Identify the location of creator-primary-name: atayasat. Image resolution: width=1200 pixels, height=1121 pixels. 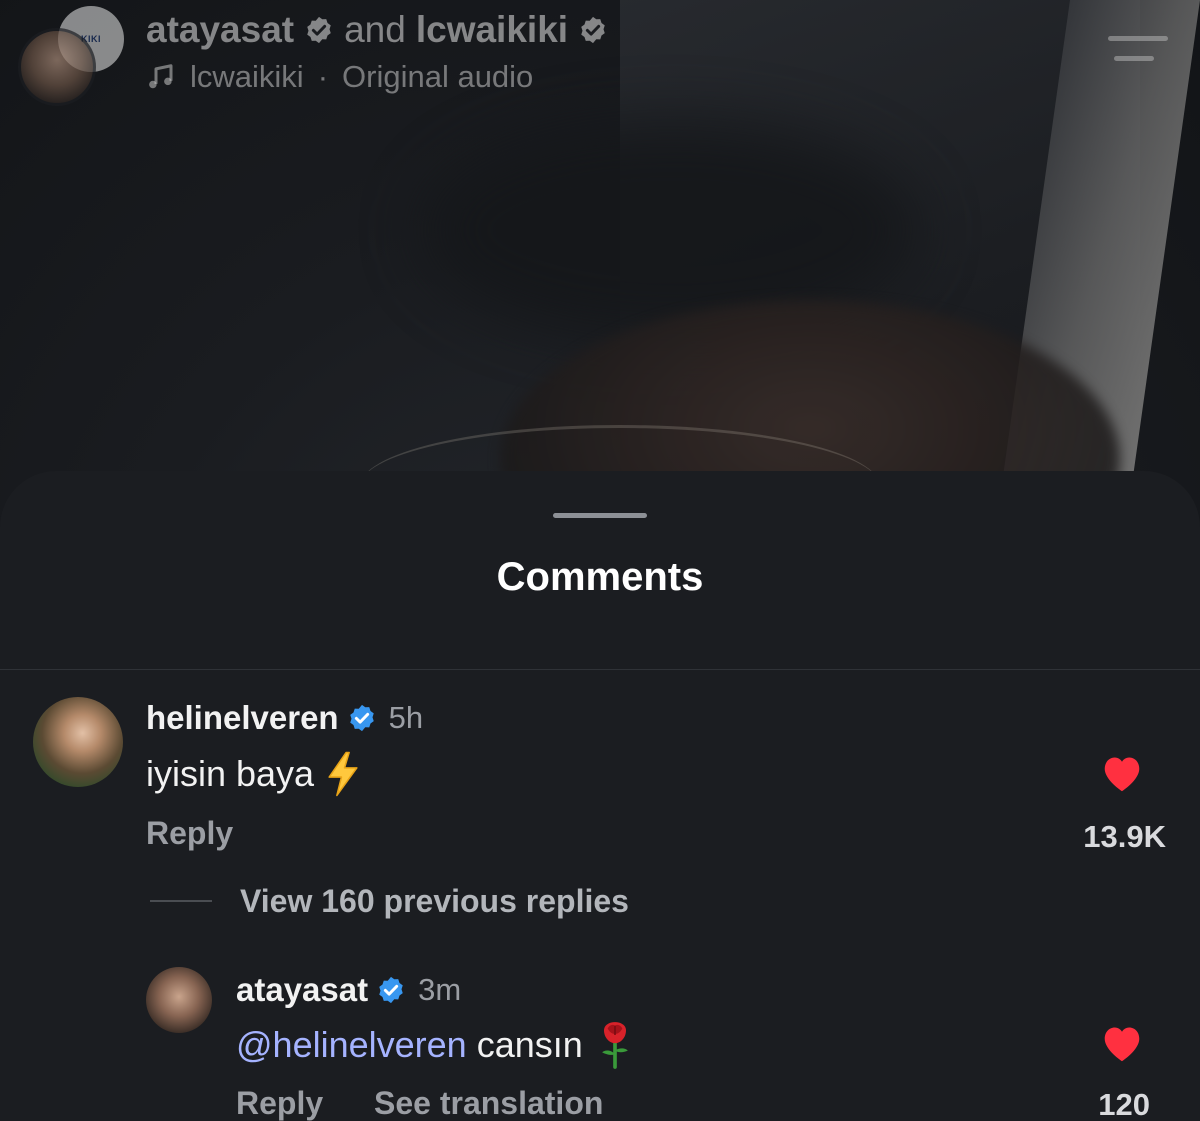
(220, 30).